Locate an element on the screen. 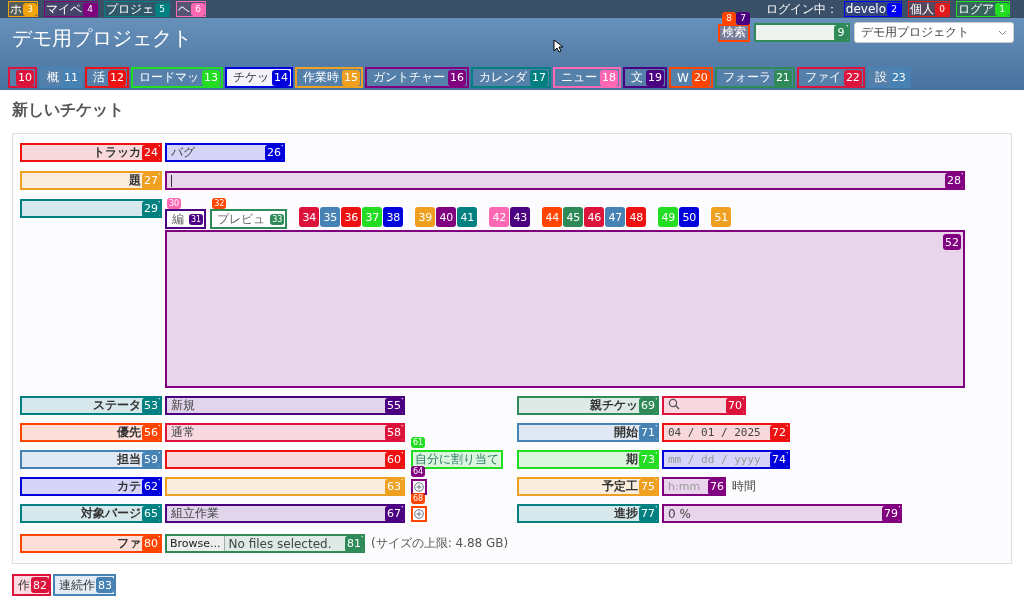 The height and width of the screenshot is (602, 1024). number-badge: 32 is located at coordinates (219, 203).